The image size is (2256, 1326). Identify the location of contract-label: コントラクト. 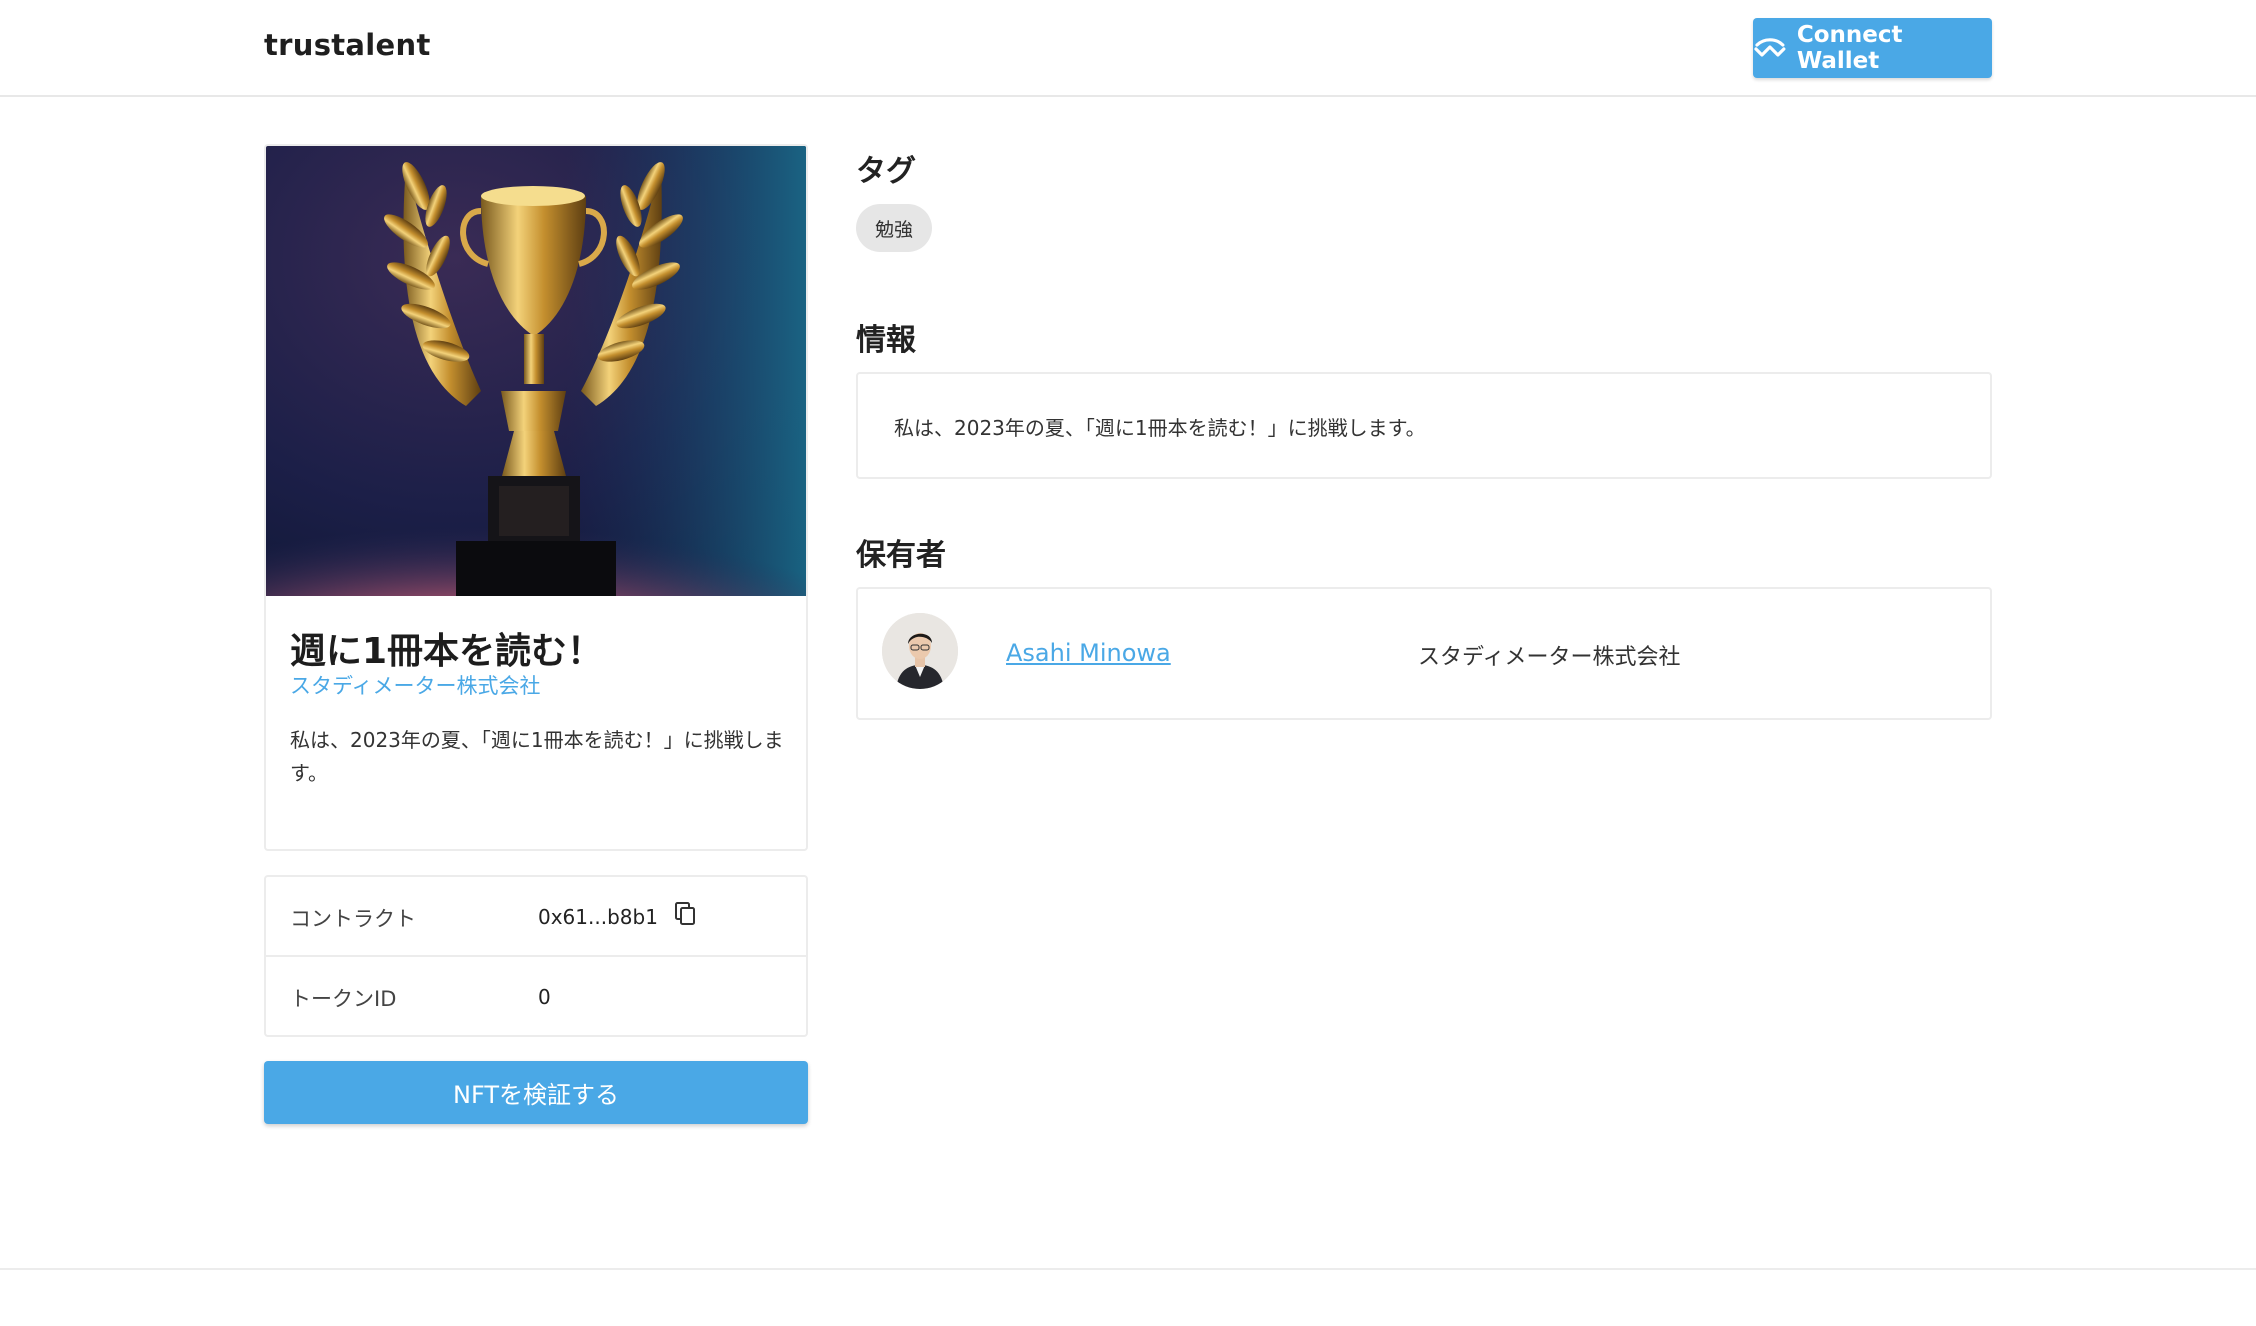
(353, 919).